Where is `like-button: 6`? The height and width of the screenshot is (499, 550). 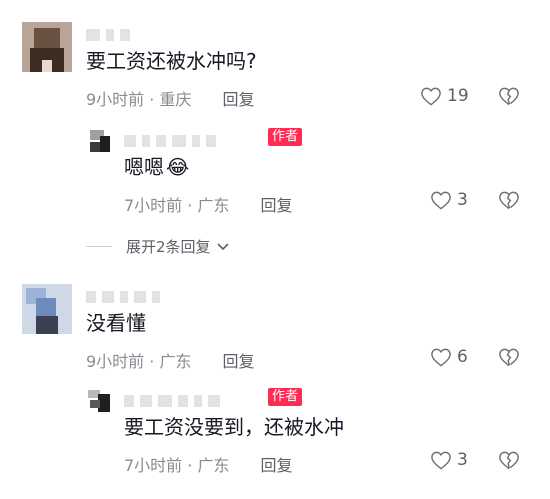 like-button: 6 is located at coordinates (449, 357).